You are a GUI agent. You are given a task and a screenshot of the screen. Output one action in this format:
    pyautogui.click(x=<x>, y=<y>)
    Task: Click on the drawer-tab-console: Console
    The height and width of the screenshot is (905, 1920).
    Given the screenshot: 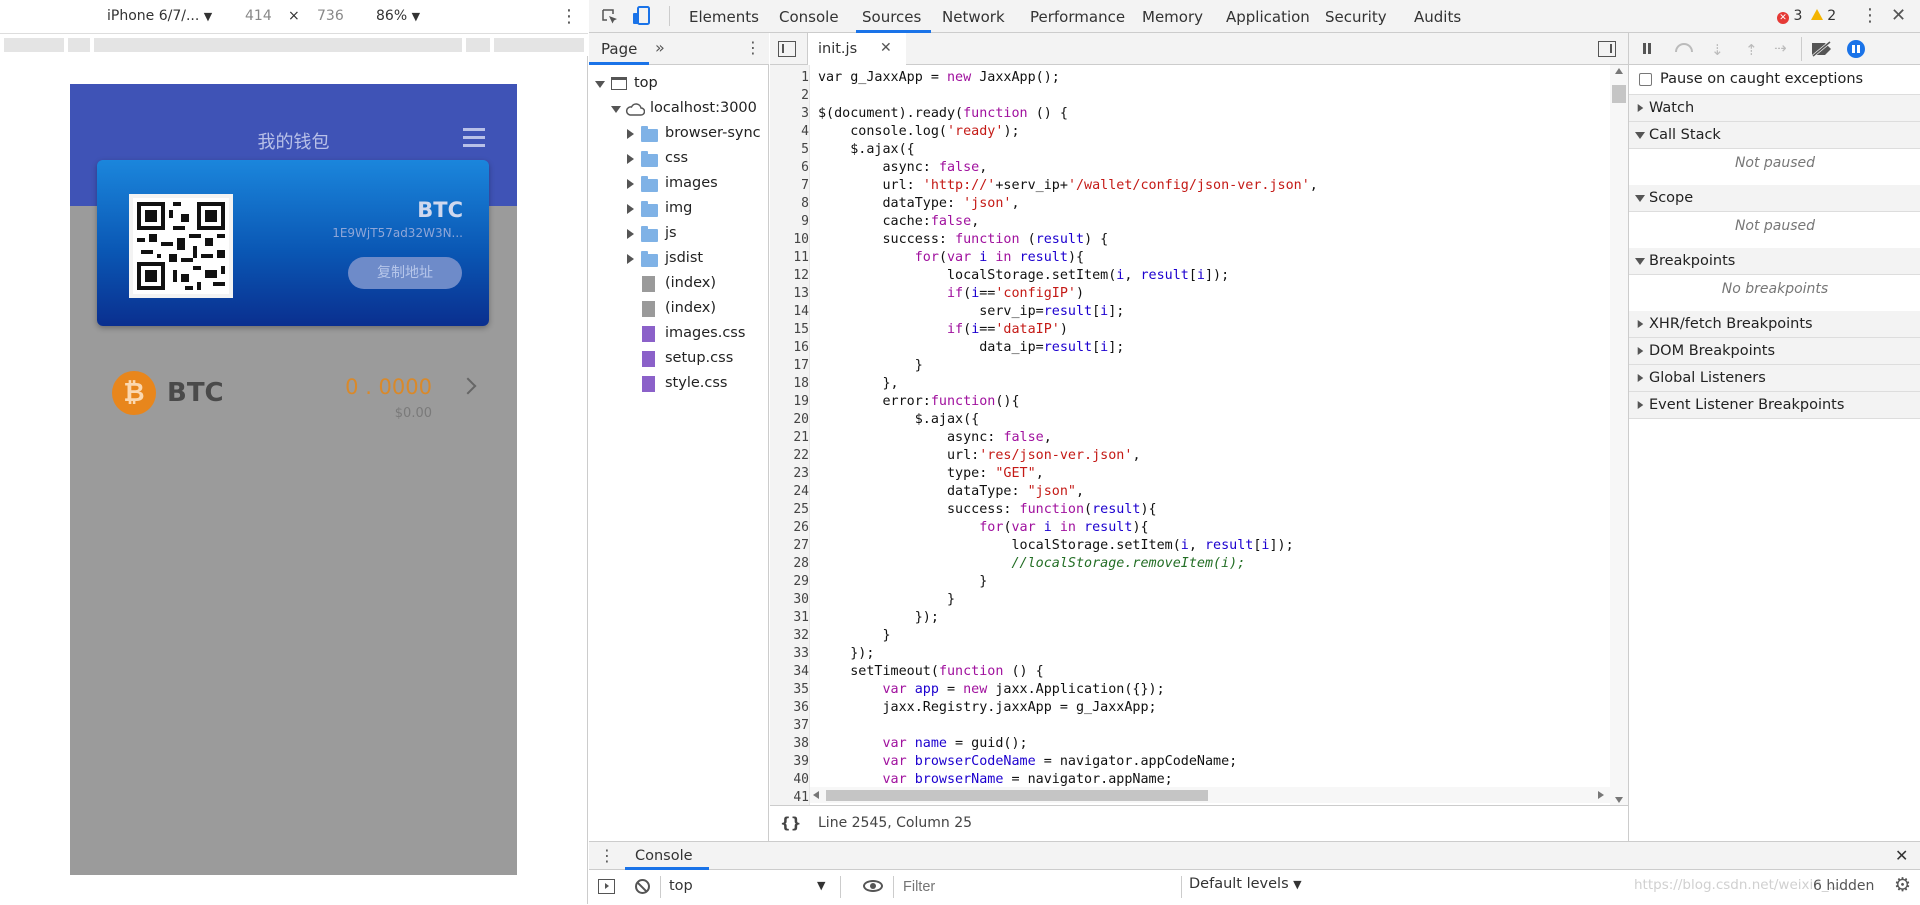 What is the action you would take?
    pyautogui.click(x=664, y=856)
    